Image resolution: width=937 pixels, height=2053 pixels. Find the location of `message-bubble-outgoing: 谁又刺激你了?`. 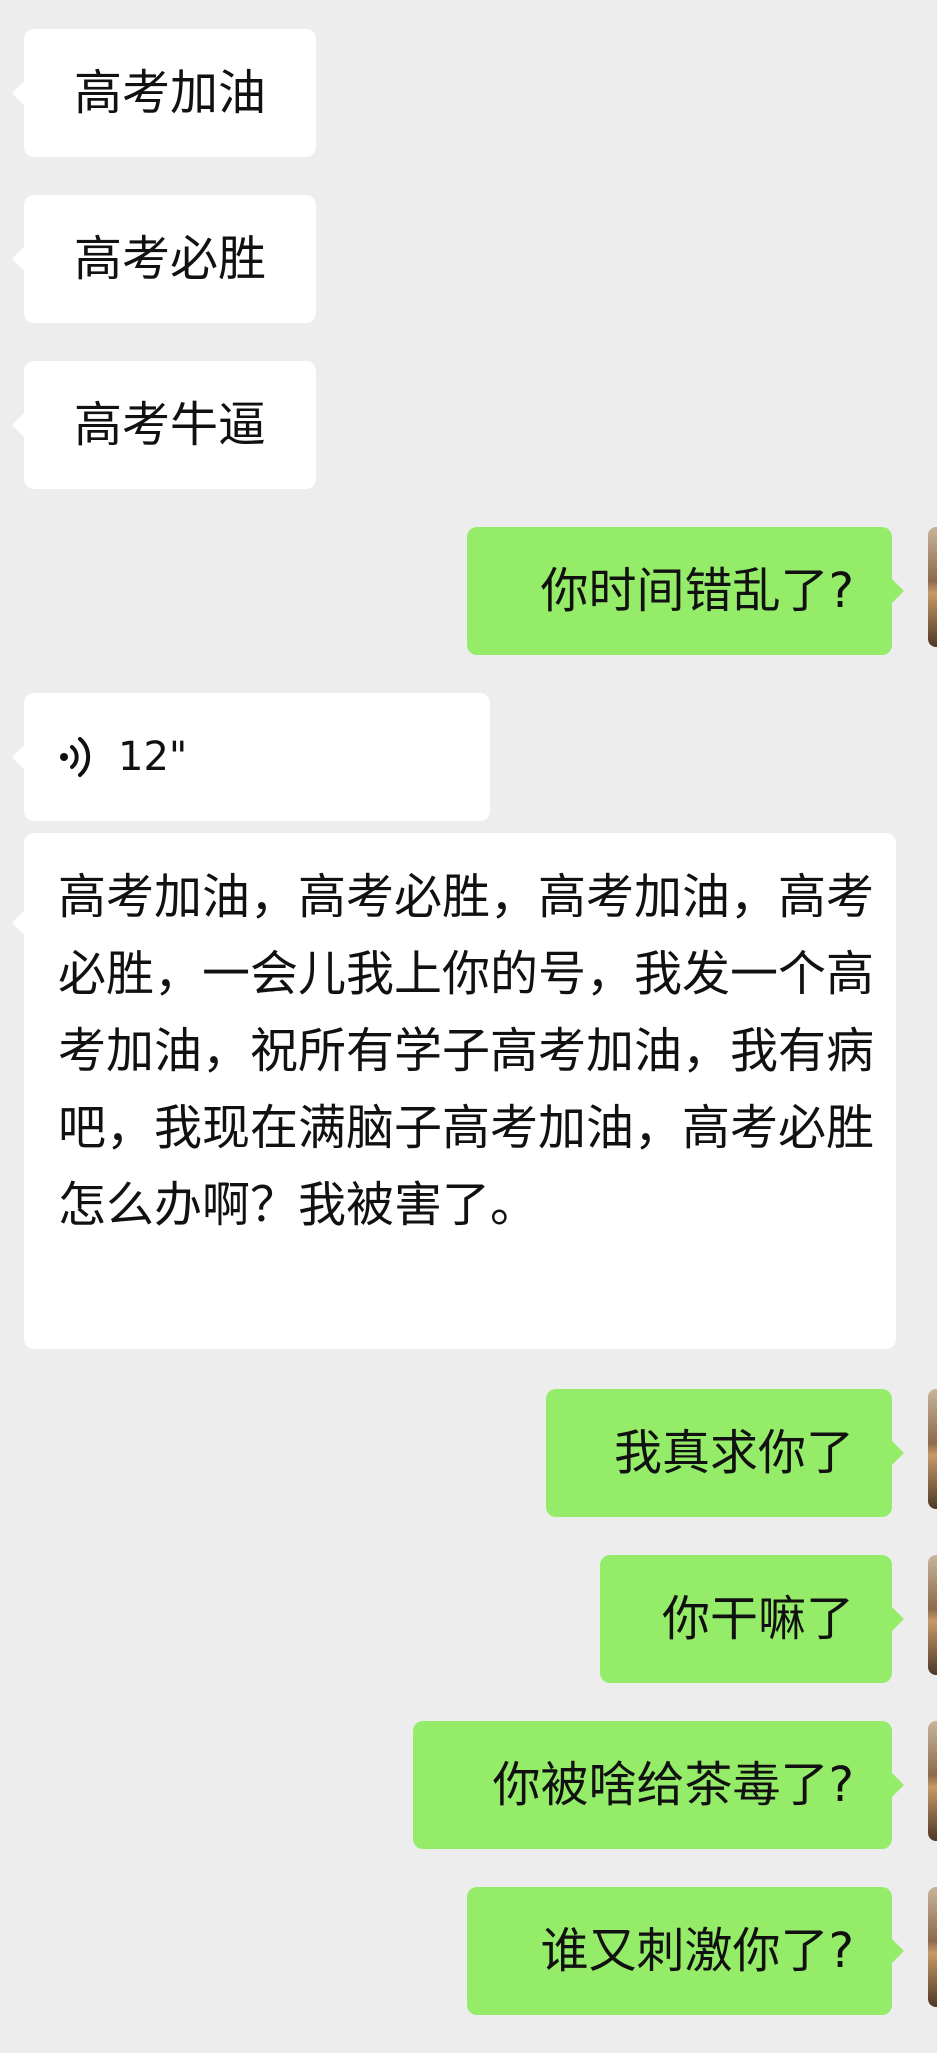

message-bubble-outgoing: 谁又刺激你了? is located at coordinates (685, 1951).